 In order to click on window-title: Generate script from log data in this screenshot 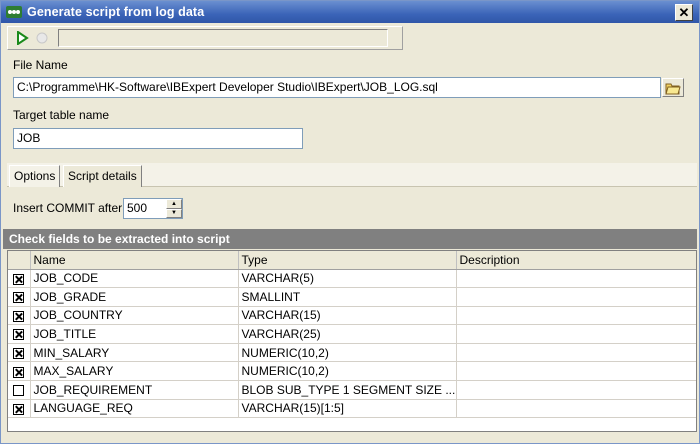, I will do `click(116, 12)`.